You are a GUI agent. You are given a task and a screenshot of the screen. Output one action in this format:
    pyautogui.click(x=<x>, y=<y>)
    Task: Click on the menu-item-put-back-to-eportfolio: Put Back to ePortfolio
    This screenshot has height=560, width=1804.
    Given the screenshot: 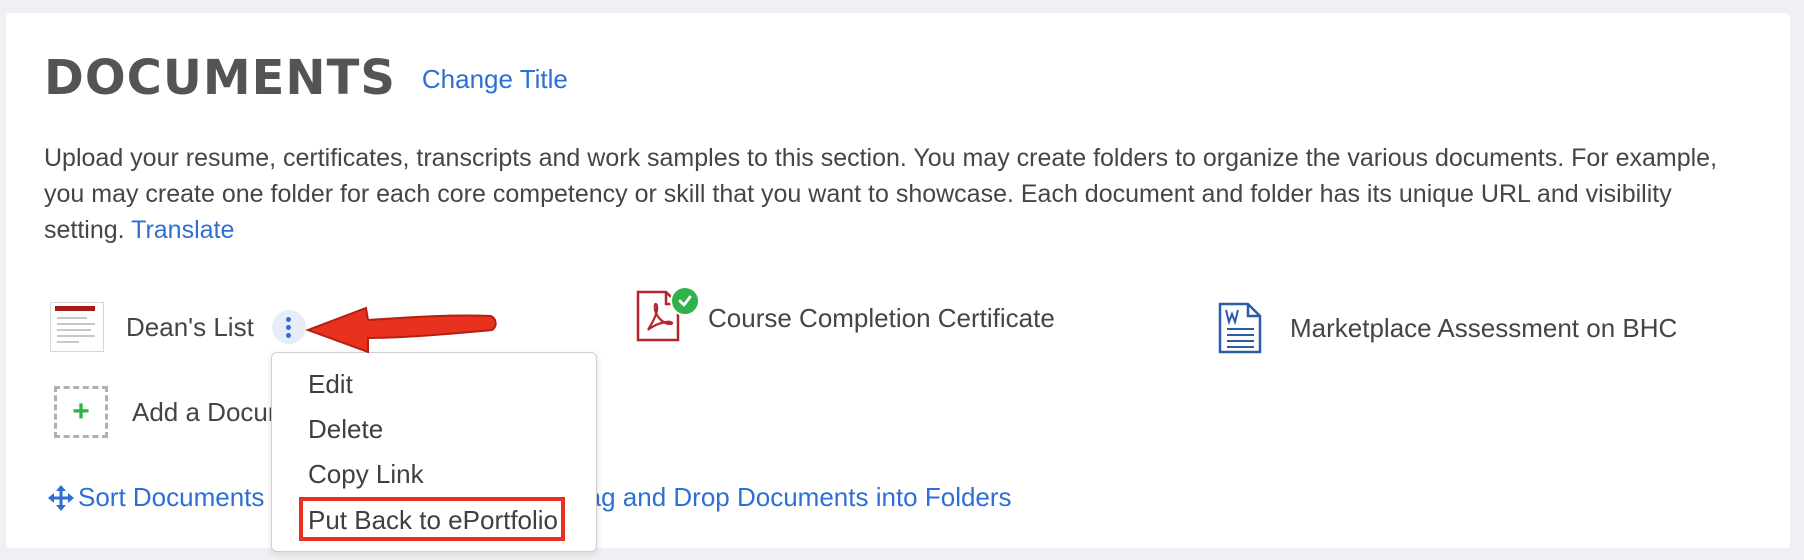 What is the action you would take?
    pyautogui.click(x=433, y=520)
    